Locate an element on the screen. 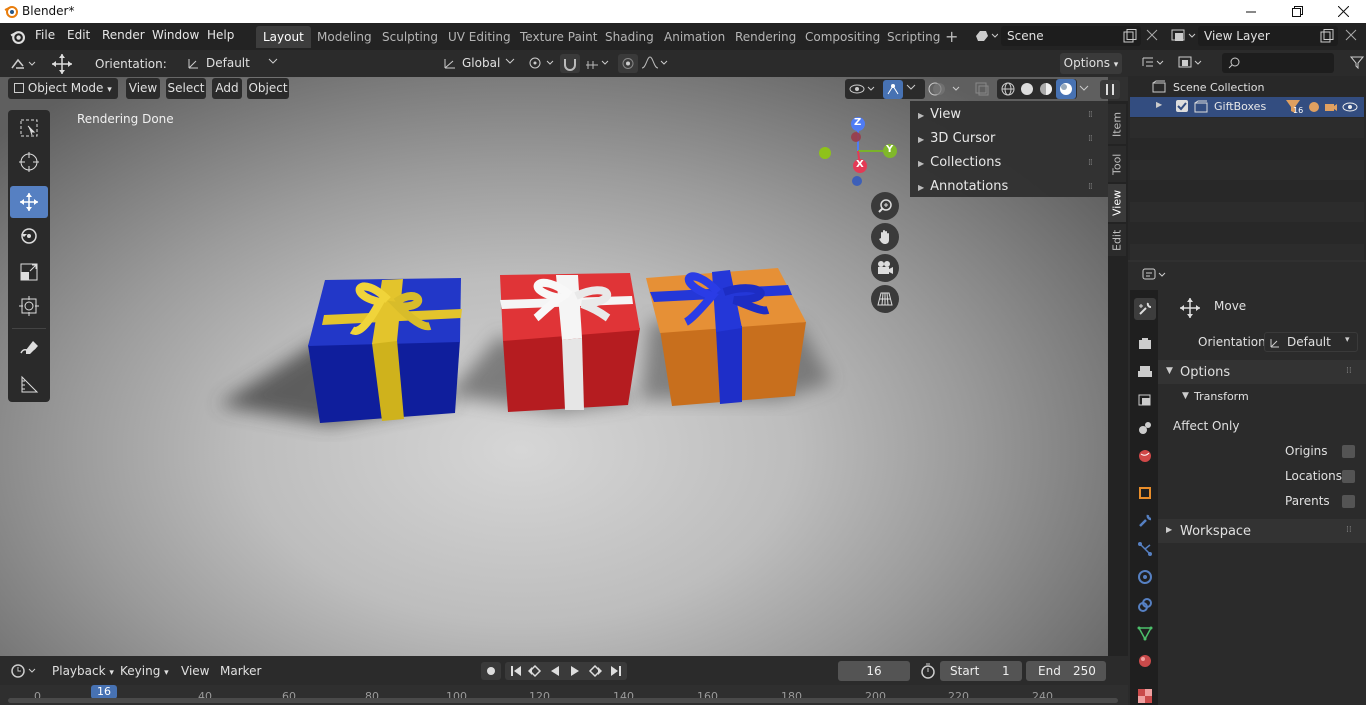 Image resolution: width=1366 pixels, height=705 pixels. tab-modeling: Modeling is located at coordinates (344, 37).